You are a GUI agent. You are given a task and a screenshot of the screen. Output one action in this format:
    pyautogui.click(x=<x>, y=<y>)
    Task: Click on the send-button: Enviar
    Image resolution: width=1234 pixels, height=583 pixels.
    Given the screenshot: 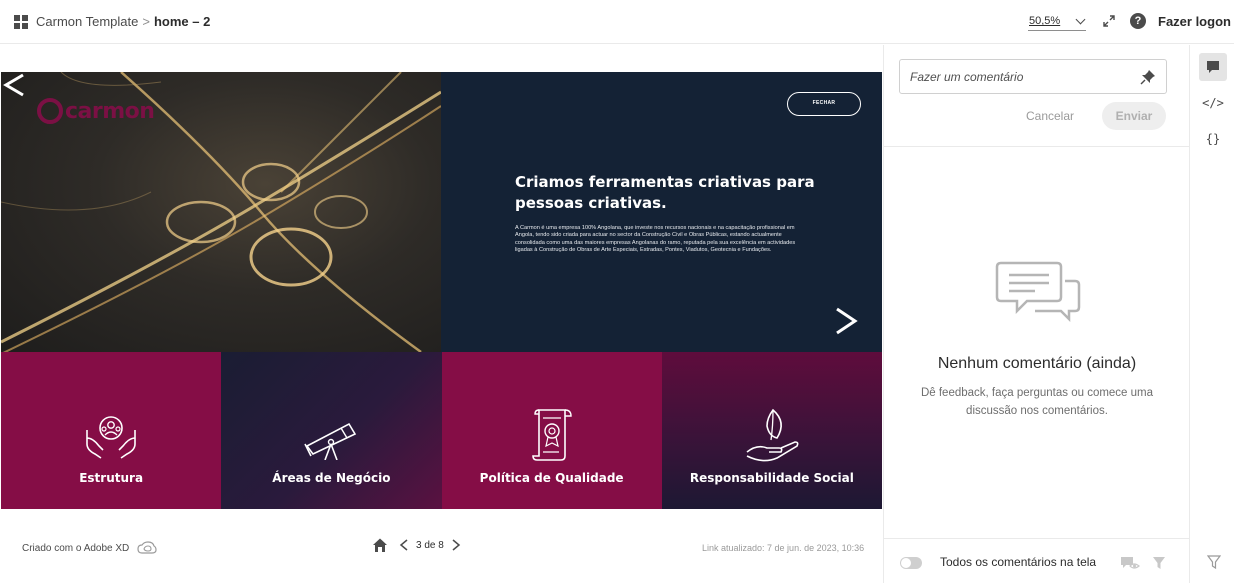 What is the action you would take?
    pyautogui.click(x=1134, y=116)
    